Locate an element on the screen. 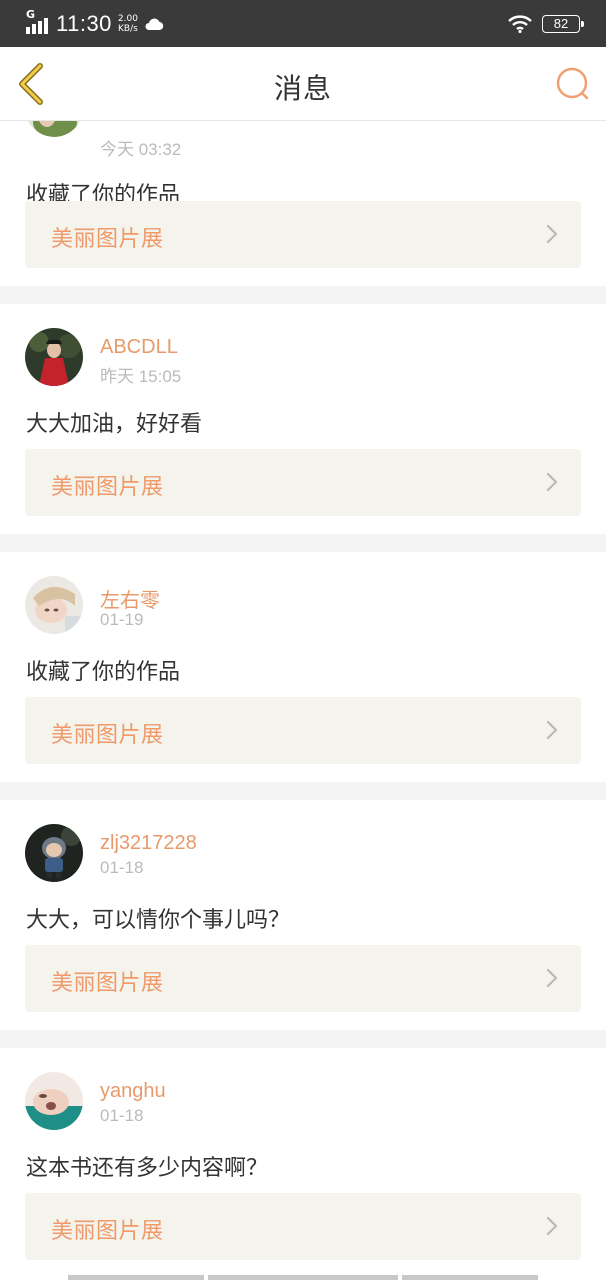 This screenshot has height=1280, width=606. message-card: 今天 03:32 收藏了你的作品 美丽图片展 is located at coordinates (303, 203).